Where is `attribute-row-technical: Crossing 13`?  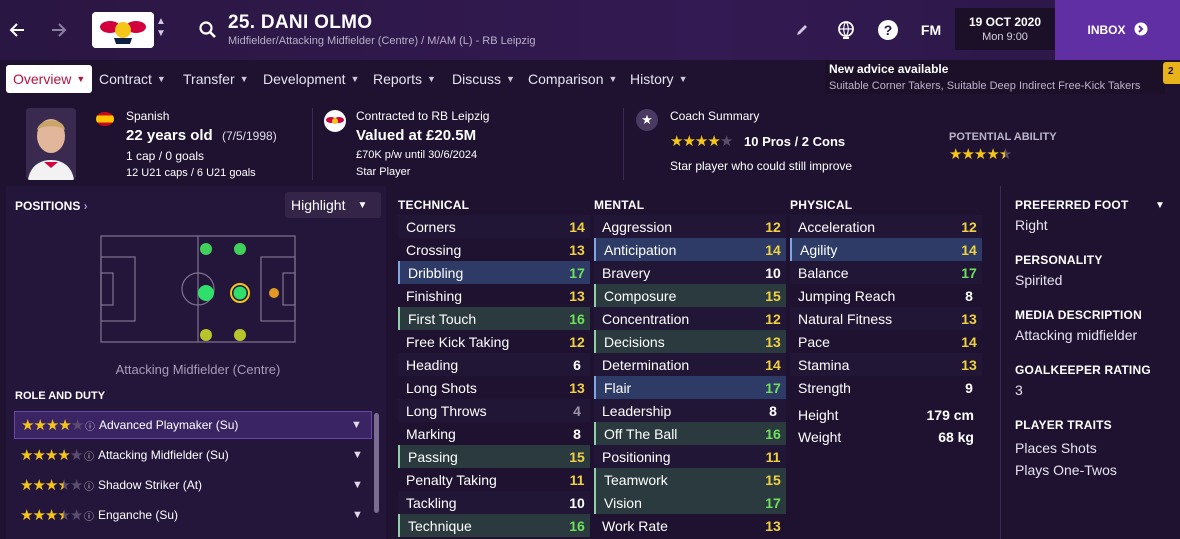
attribute-row-technical: Crossing 13 is located at coordinates (494, 249).